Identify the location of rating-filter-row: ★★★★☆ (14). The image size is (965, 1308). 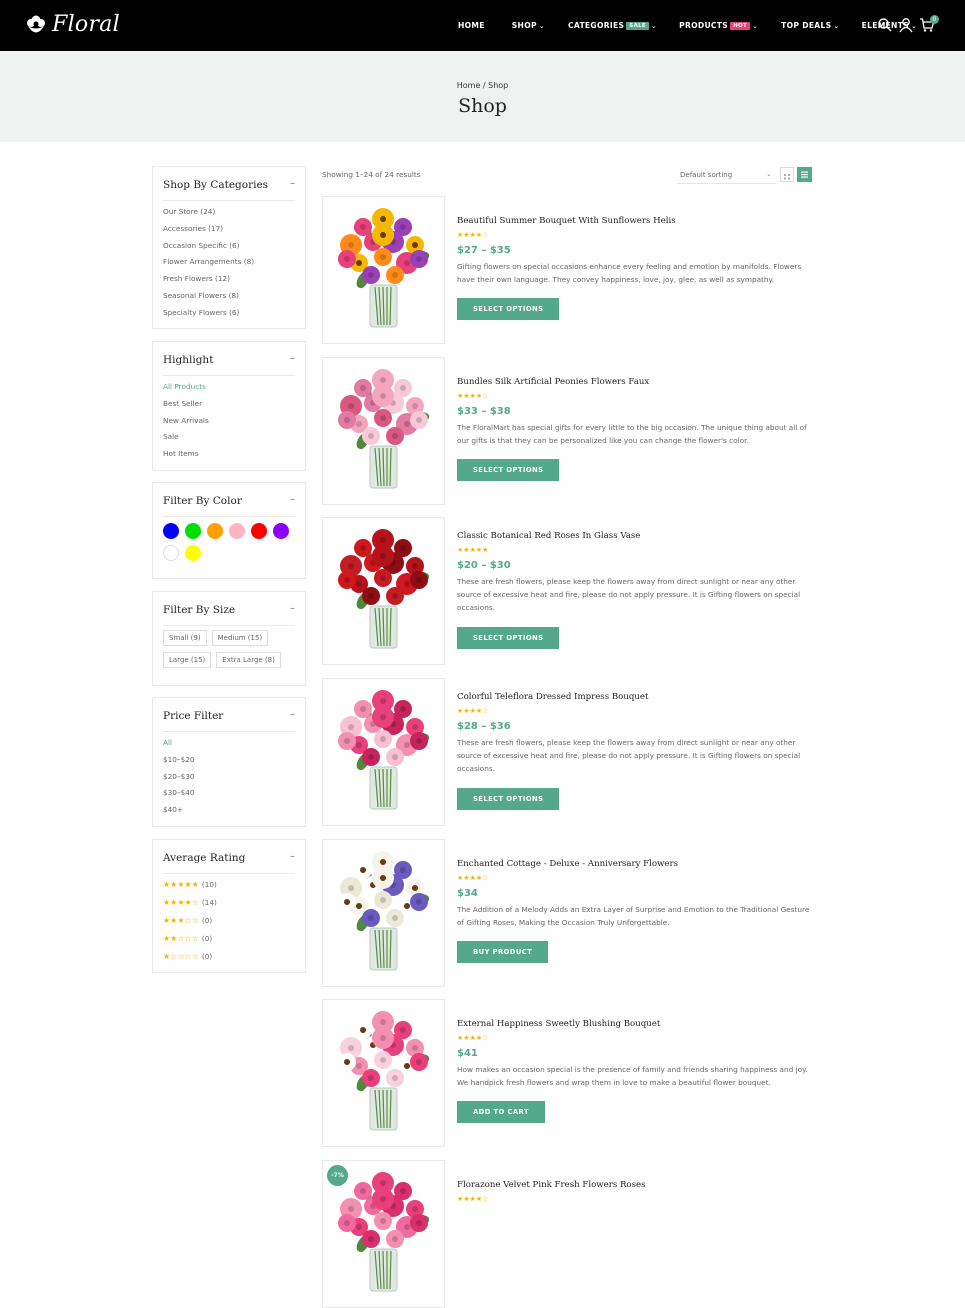
(190, 907).